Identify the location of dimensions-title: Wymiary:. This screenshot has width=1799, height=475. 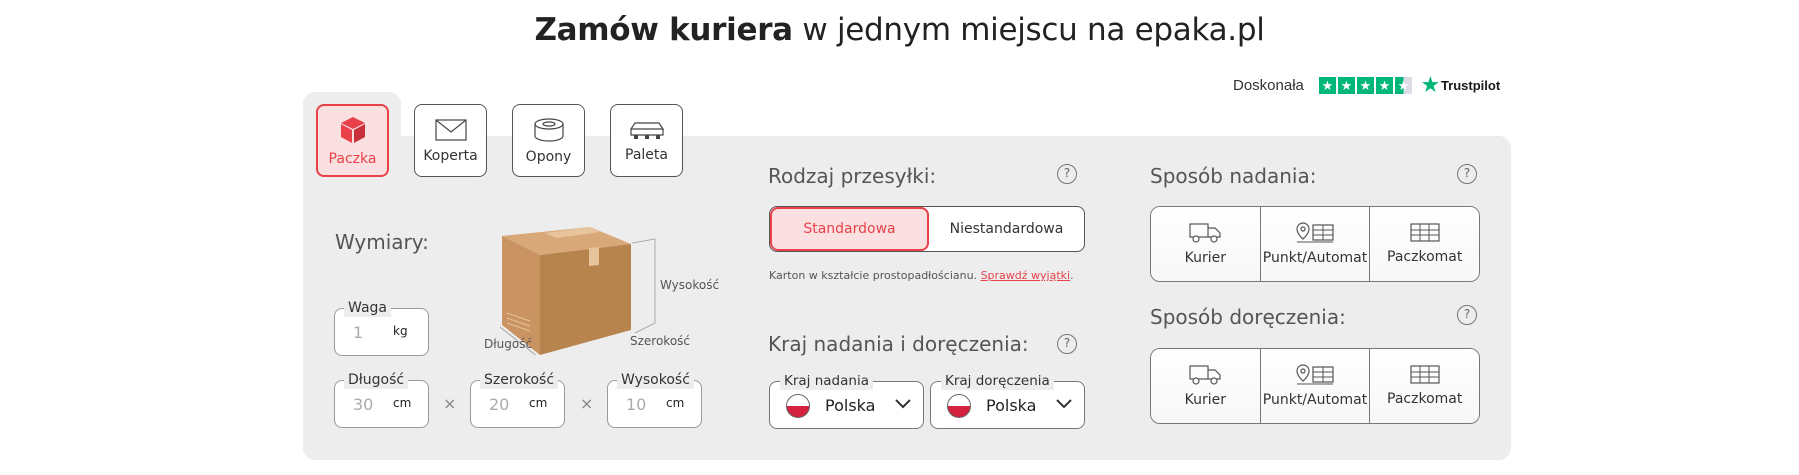
(382, 242).